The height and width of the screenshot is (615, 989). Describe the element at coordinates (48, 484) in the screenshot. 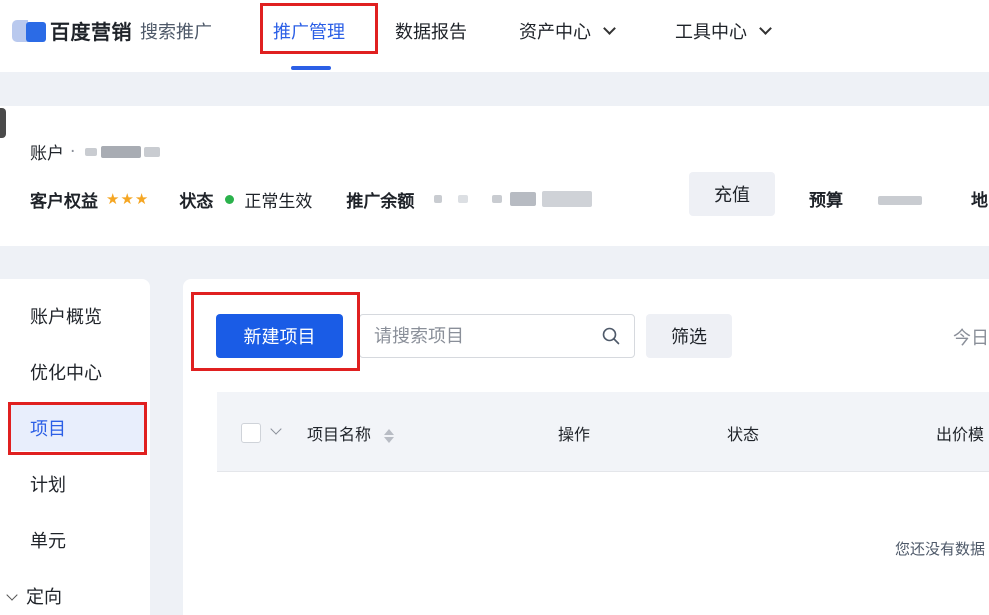

I see `sidebar-item-plans: 计划` at that location.